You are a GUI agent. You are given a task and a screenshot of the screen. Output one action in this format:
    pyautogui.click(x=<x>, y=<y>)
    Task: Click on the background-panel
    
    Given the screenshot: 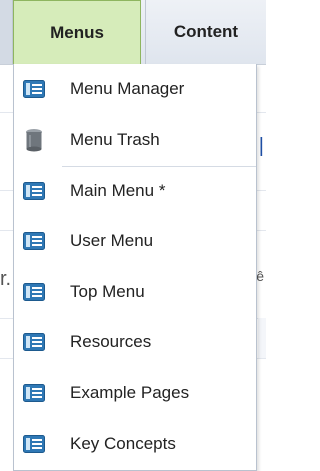 What is the action you would take?
    pyautogui.click(x=262, y=338)
    